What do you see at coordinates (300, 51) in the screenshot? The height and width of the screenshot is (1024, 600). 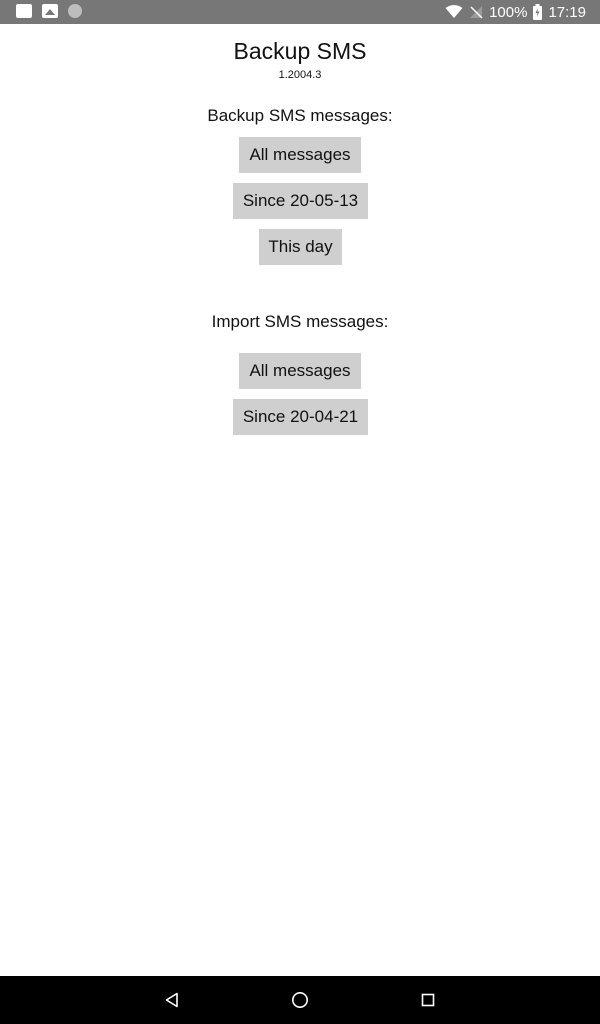 I see `app-title: Backup SMS` at bounding box center [300, 51].